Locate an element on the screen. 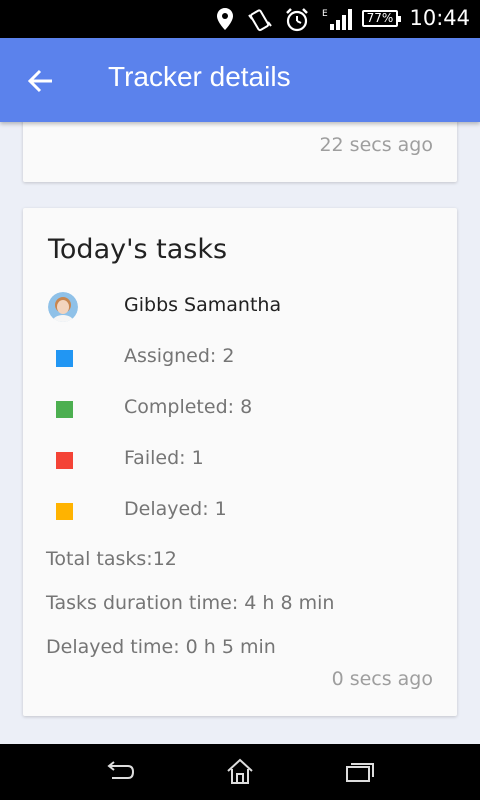 This screenshot has height=800, width=480. alarm-icon is located at coordinates (297, 20).